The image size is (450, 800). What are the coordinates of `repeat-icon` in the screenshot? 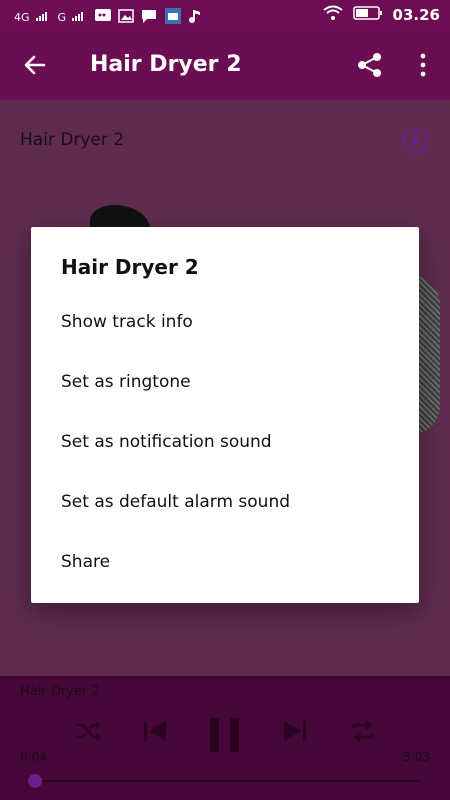 It's located at (363, 733).